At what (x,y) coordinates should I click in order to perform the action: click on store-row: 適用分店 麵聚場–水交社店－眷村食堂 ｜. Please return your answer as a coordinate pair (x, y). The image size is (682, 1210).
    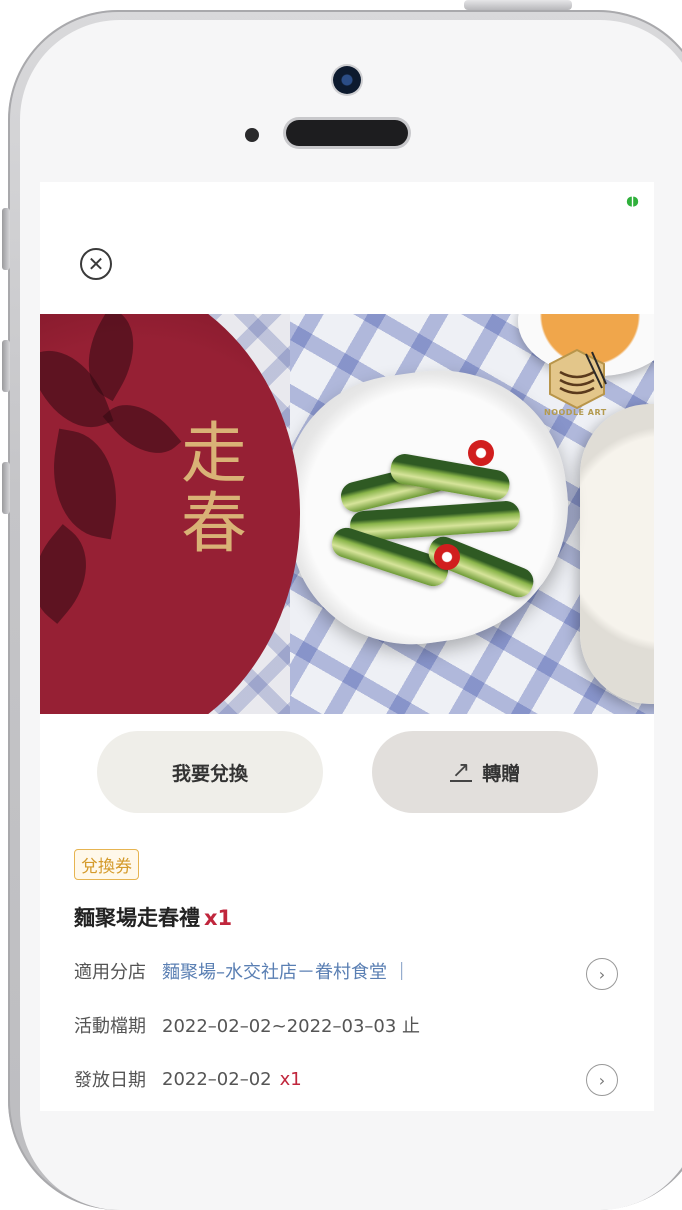
    Looking at the image, I should click on (242, 971).